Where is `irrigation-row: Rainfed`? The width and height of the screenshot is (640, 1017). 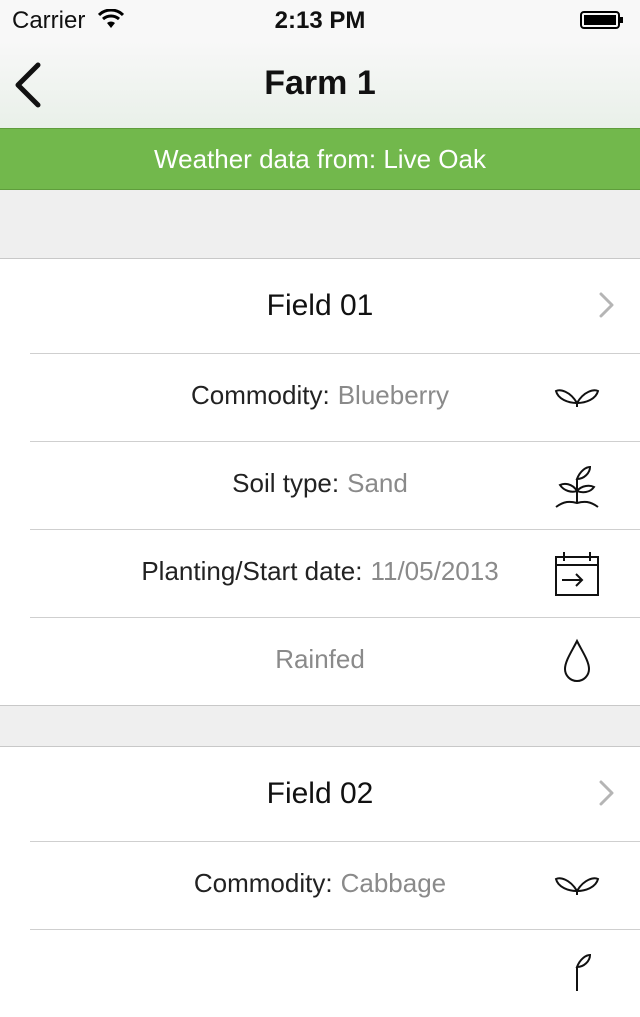
irrigation-row: Rainfed is located at coordinates (320, 661).